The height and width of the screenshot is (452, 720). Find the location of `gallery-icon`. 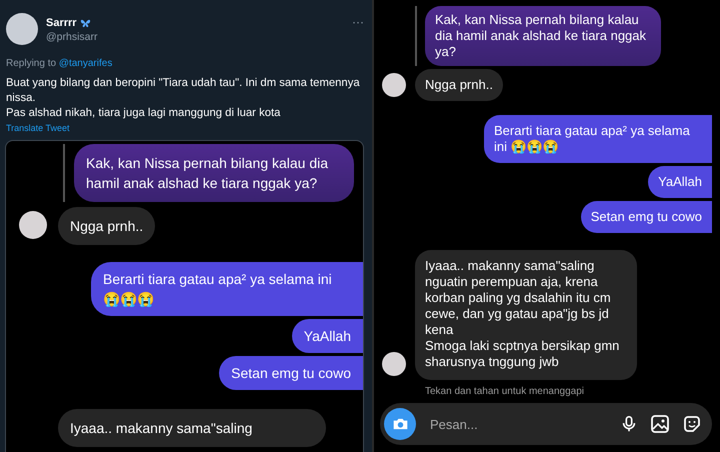

gallery-icon is located at coordinates (660, 424).